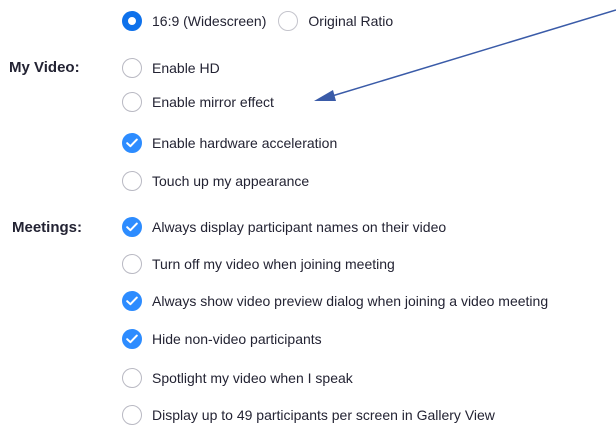 The image size is (616, 427). I want to click on annotation-arrow-head, so click(325, 95).